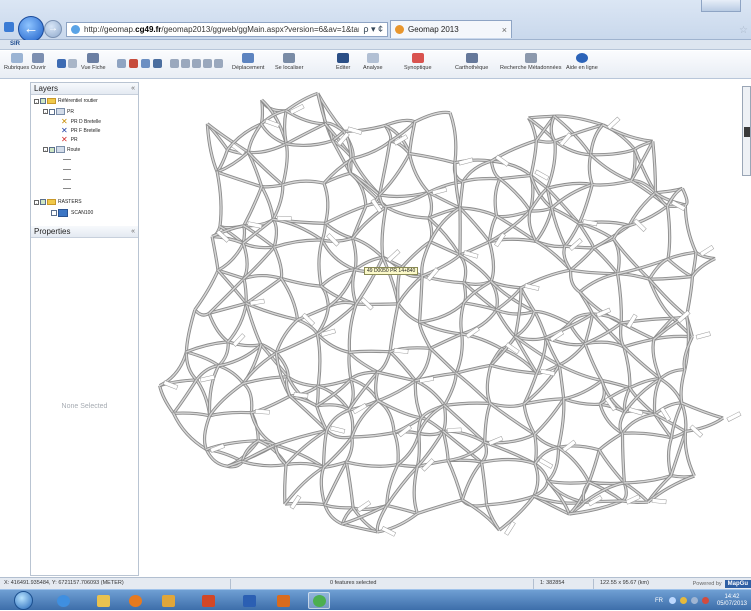 The height and width of the screenshot is (611, 751). I want to click on aide-button: Aide en ligne, so click(582, 62).